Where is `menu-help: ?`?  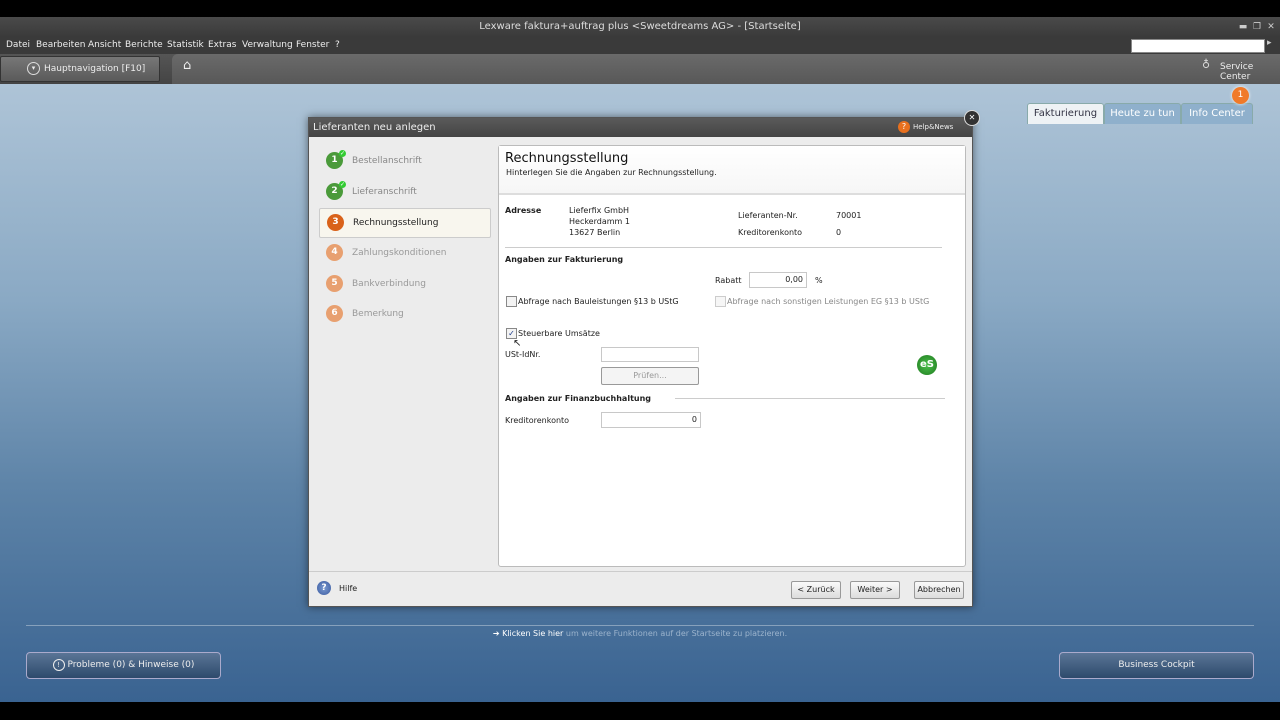
menu-help: ? is located at coordinates (337, 45).